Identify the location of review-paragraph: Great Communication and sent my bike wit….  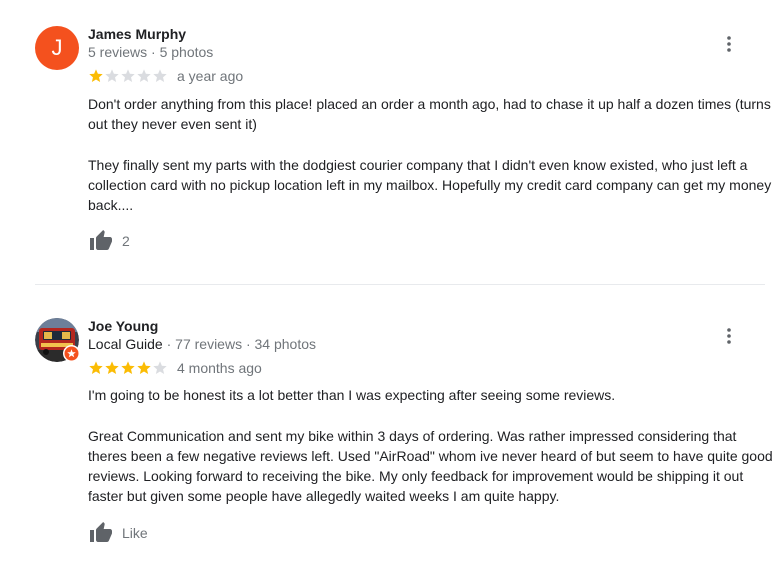
(430, 466).